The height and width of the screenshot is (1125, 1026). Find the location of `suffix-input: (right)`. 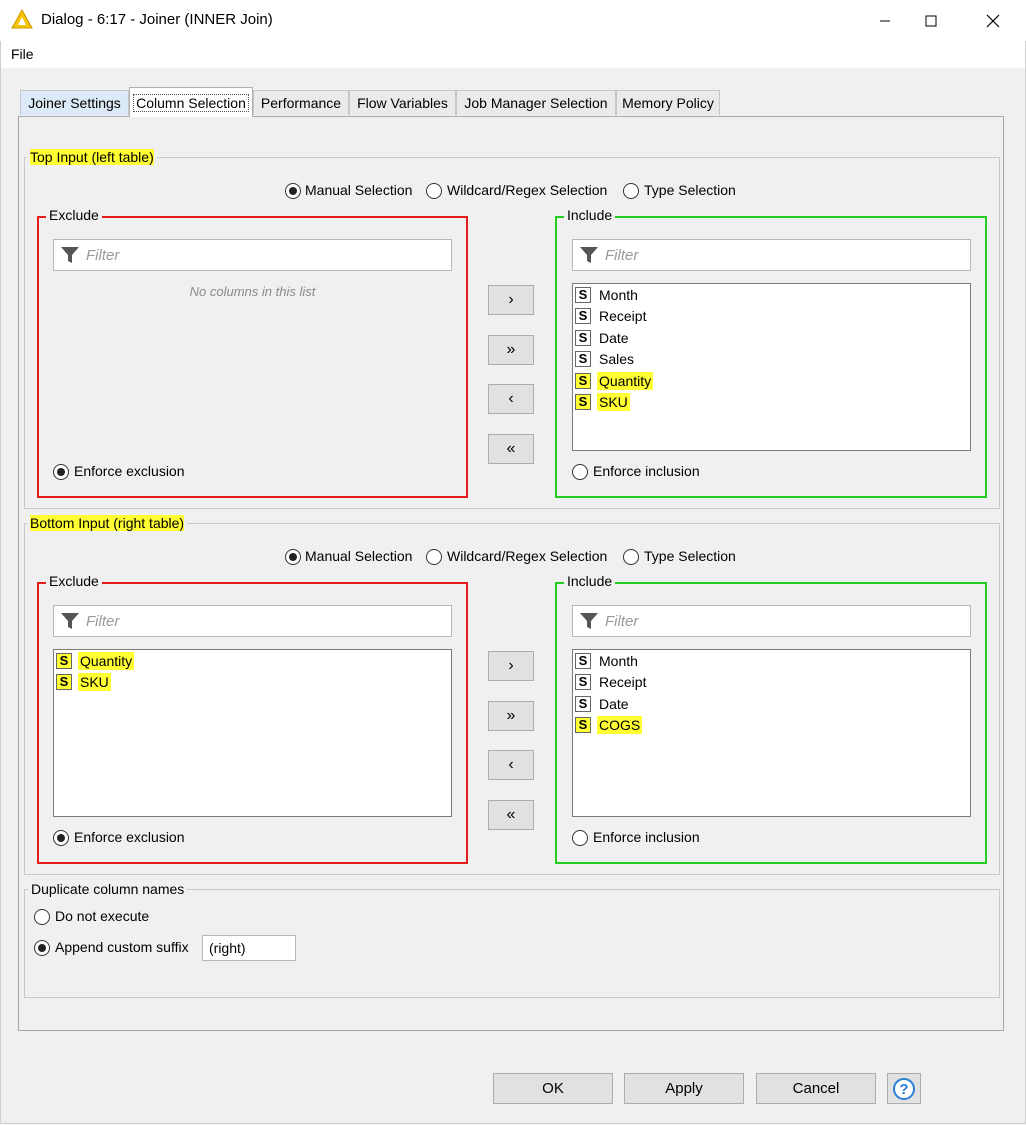

suffix-input: (right) is located at coordinates (249, 948).